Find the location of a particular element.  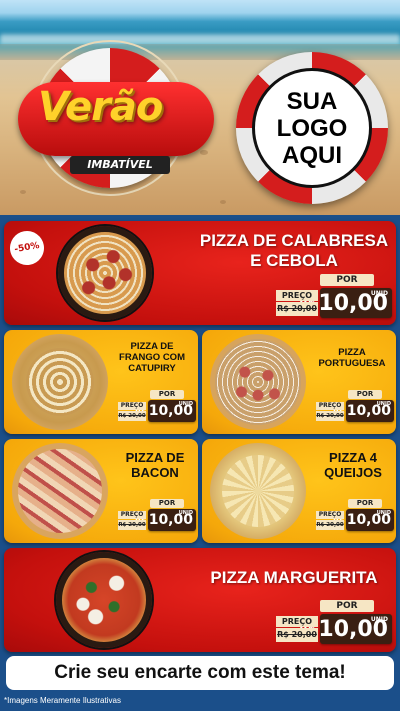

product-name-line: PIZZA MARGUERITA is located at coordinates (294, 577).